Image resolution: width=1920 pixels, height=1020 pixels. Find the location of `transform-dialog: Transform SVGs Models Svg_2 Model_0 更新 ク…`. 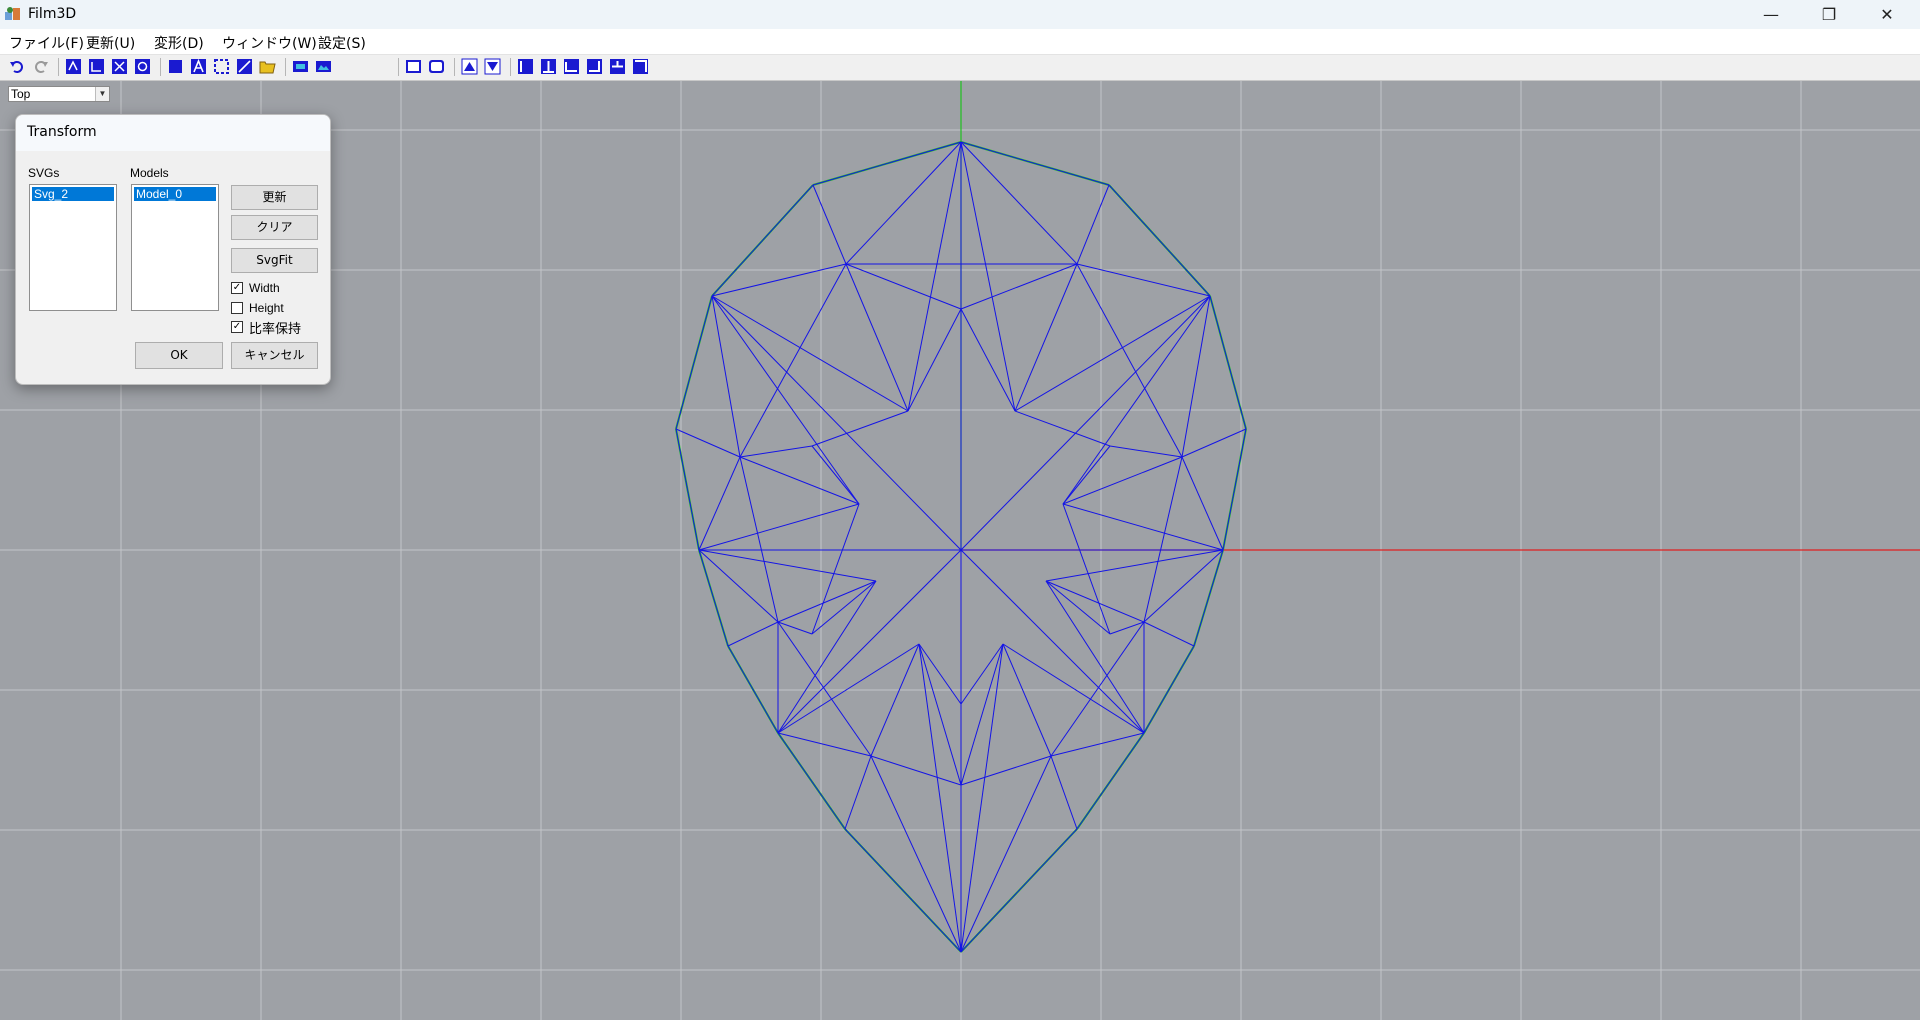

transform-dialog: Transform SVGs Models Svg_2 Model_0 更新 ク… is located at coordinates (173, 249).